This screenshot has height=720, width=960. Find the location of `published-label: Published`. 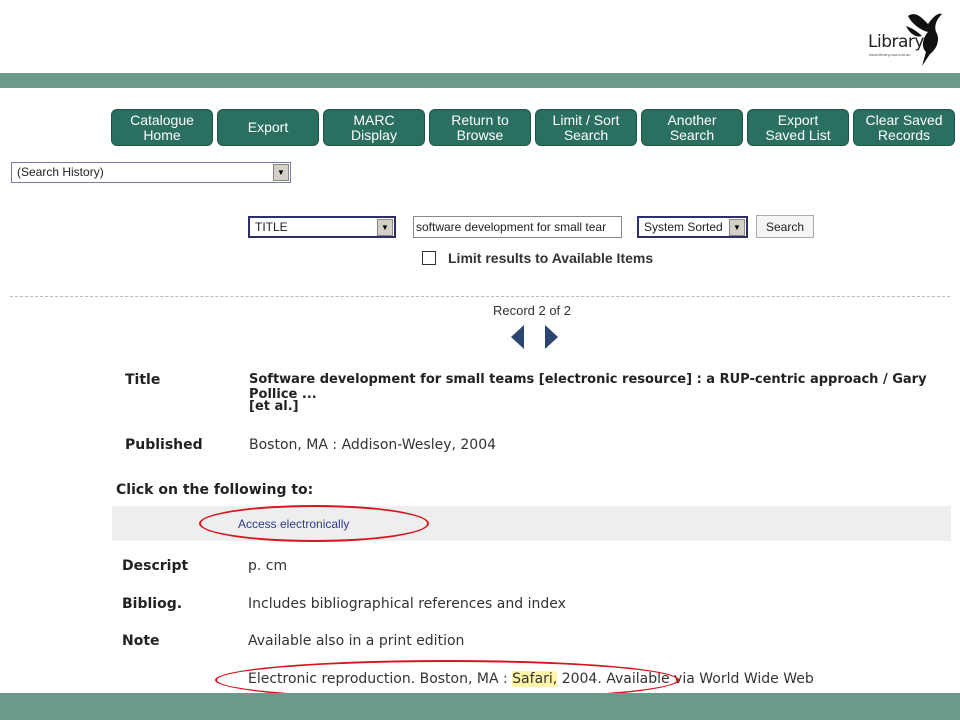

published-label: Published is located at coordinates (164, 445).